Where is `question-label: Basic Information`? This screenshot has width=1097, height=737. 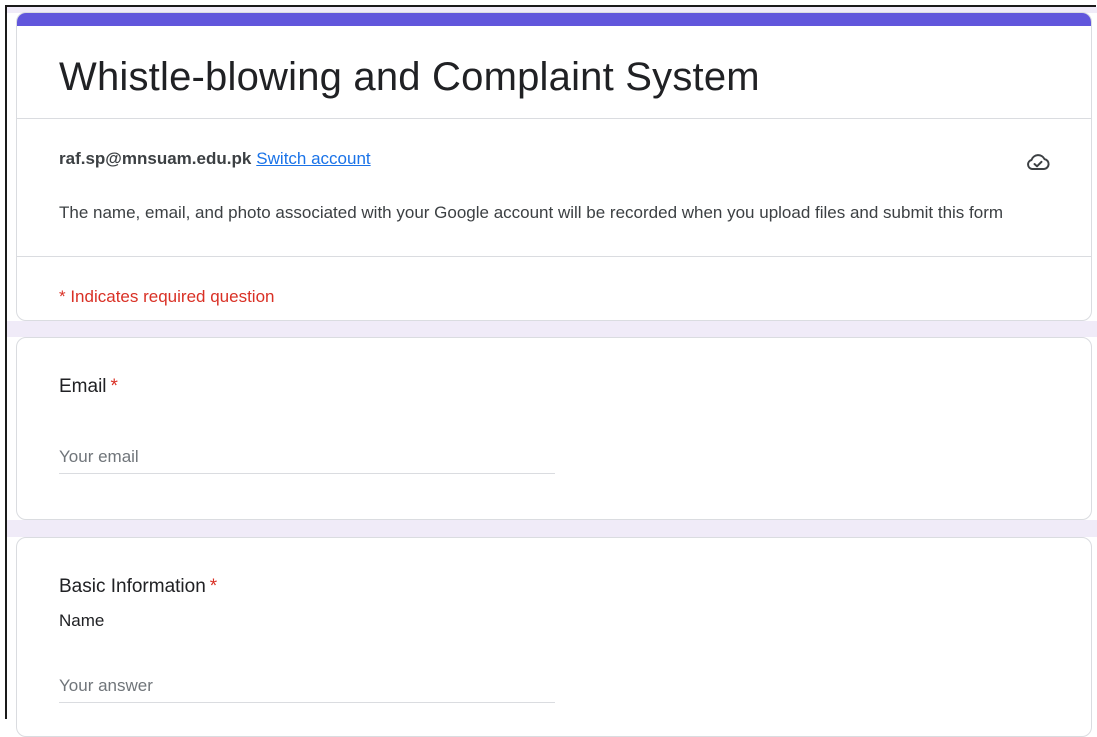
question-label: Basic Information is located at coordinates (132, 586).